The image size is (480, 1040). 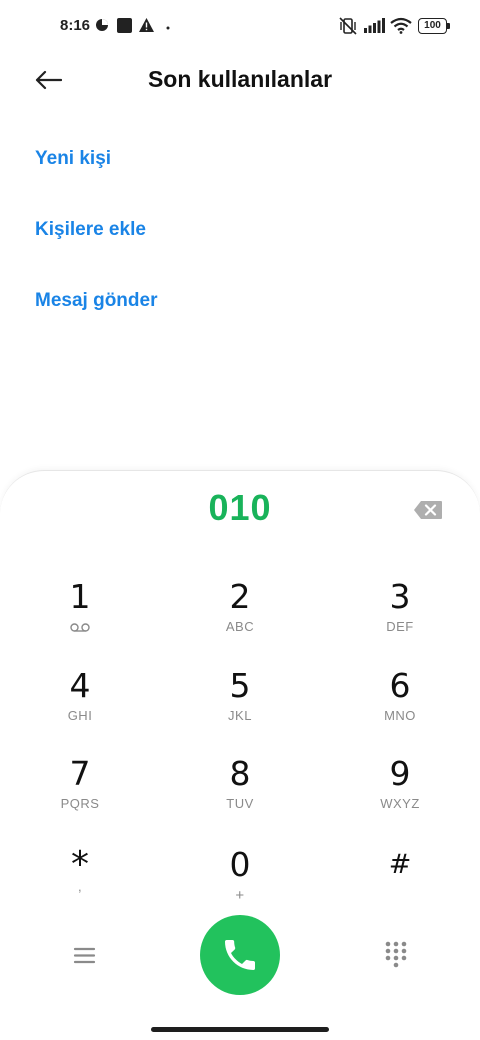 What do you see at coordinates (400, 685) in the screenshot?
I see `key-digit: 6` at bounding box center [400, 685].